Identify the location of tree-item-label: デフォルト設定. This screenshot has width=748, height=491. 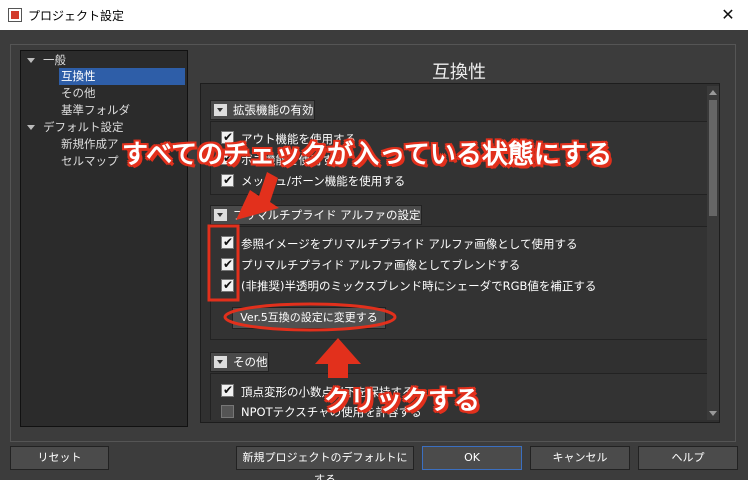
(83, 127).